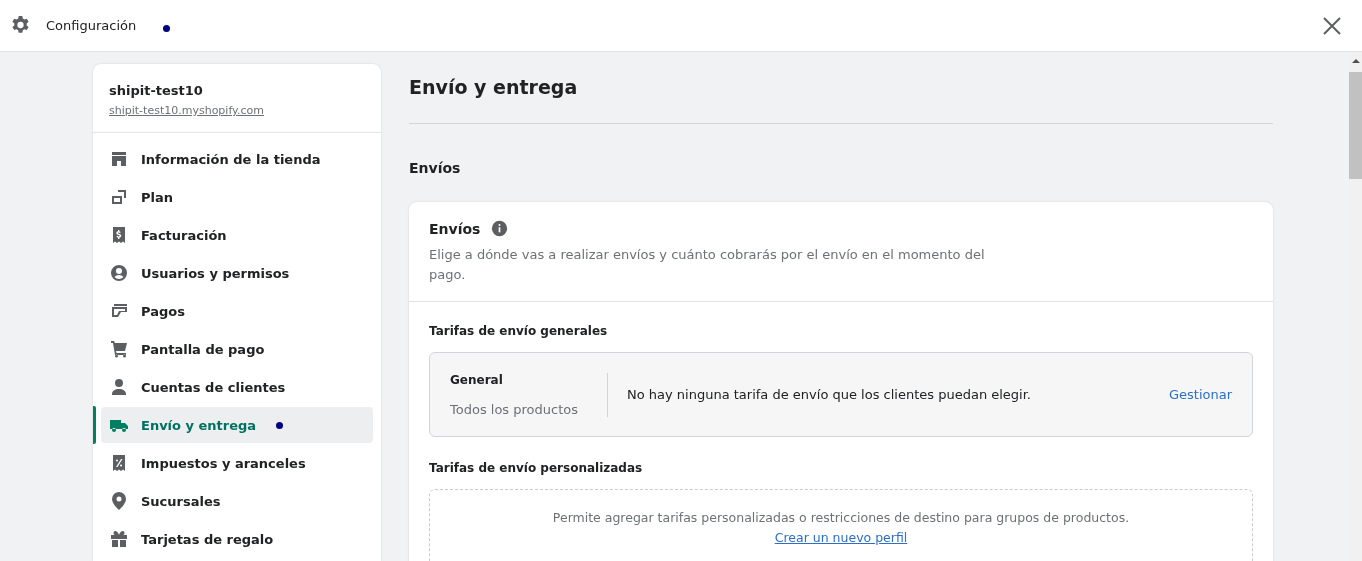 The height and width of the screenshot is (561, 1362). Describe the element at coordinates (841, 537) in the screenshot. I see `create-profile-link: Crear un nuevo perfil` at that location.